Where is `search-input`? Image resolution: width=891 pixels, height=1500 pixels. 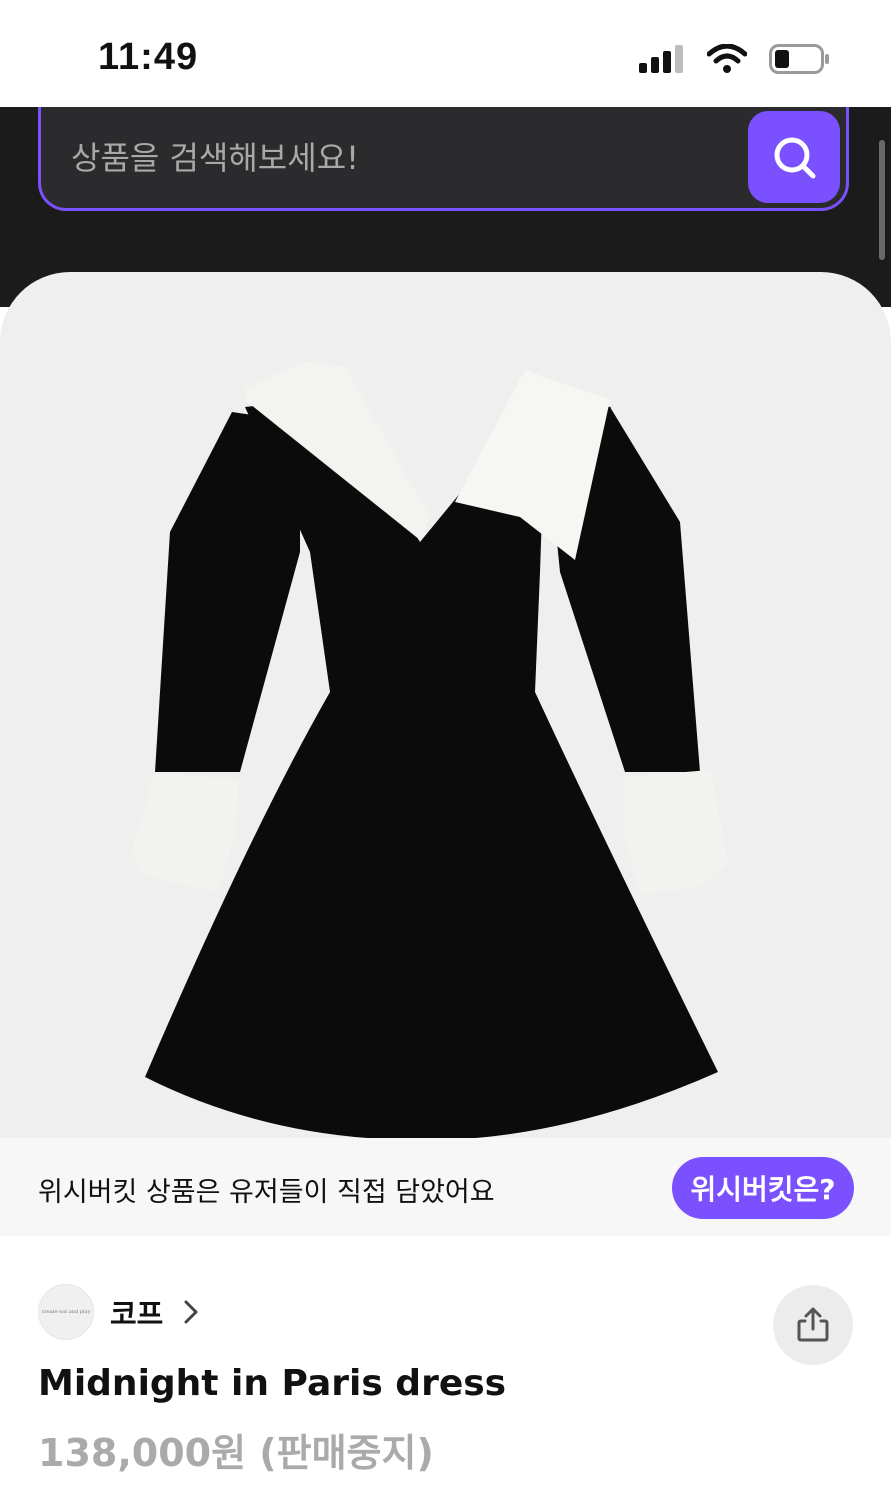 search-input is located at coordinates (396, 158).